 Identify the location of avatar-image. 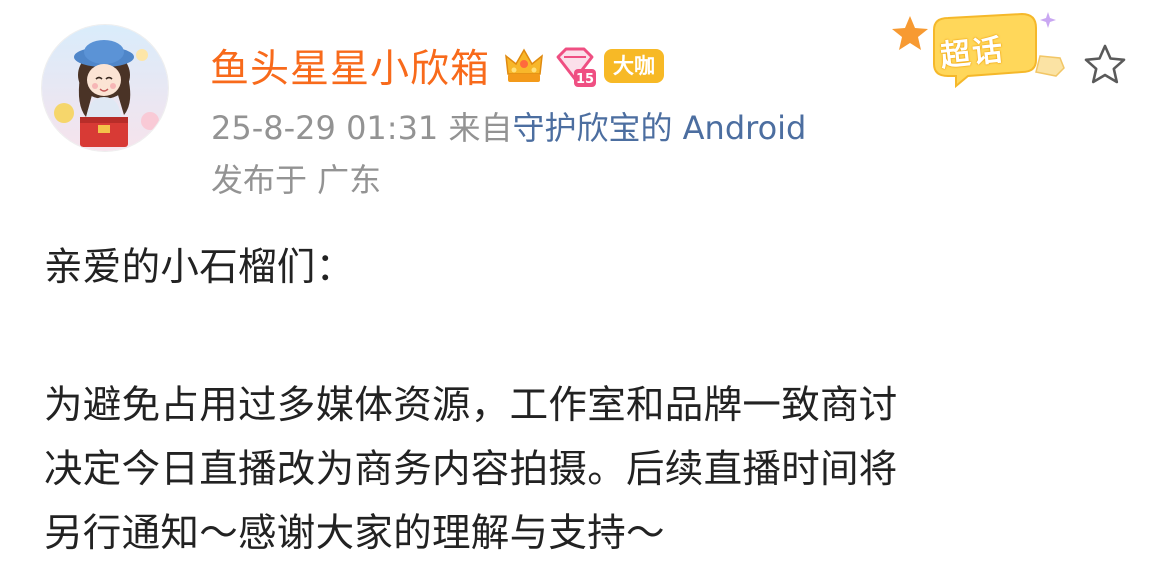
(105, 88).